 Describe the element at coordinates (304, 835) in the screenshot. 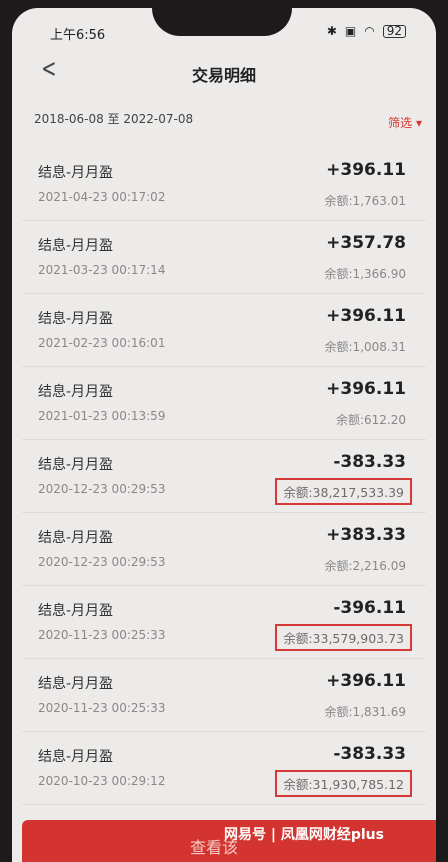

I see `watermark: 网易号 | 凤凰网财经plus` at that location.